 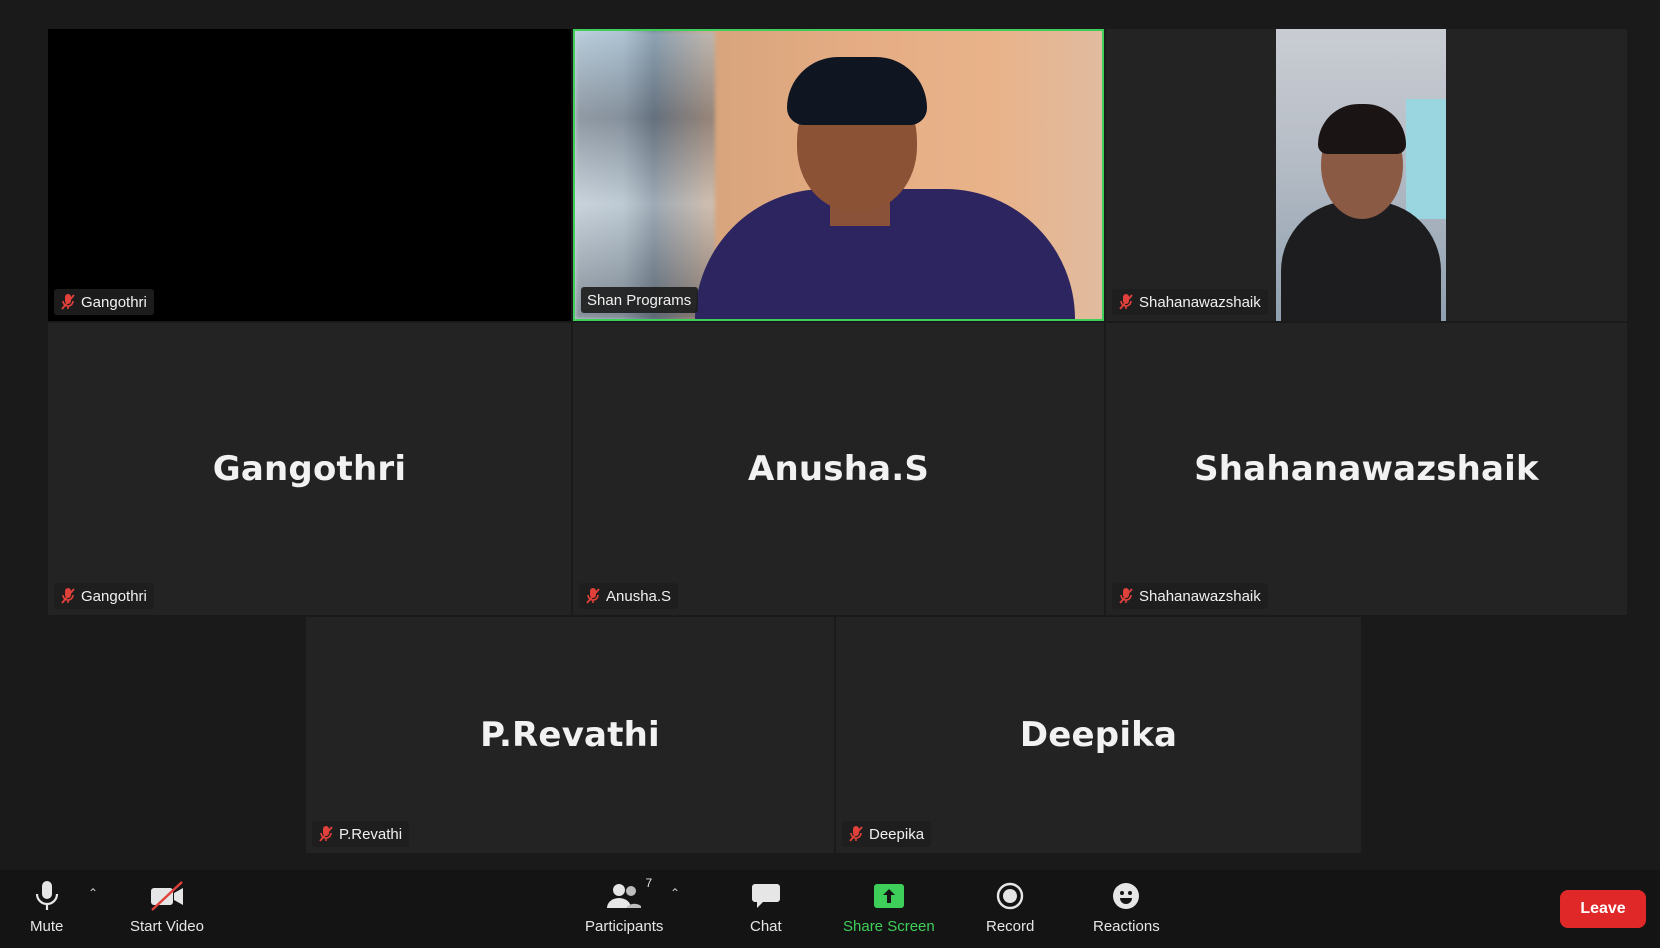 What do you see at coordinates (309, 175) in the screenshot?
I see `video-tile-gangothri: Gangothri` at bounding box center [309, 175].